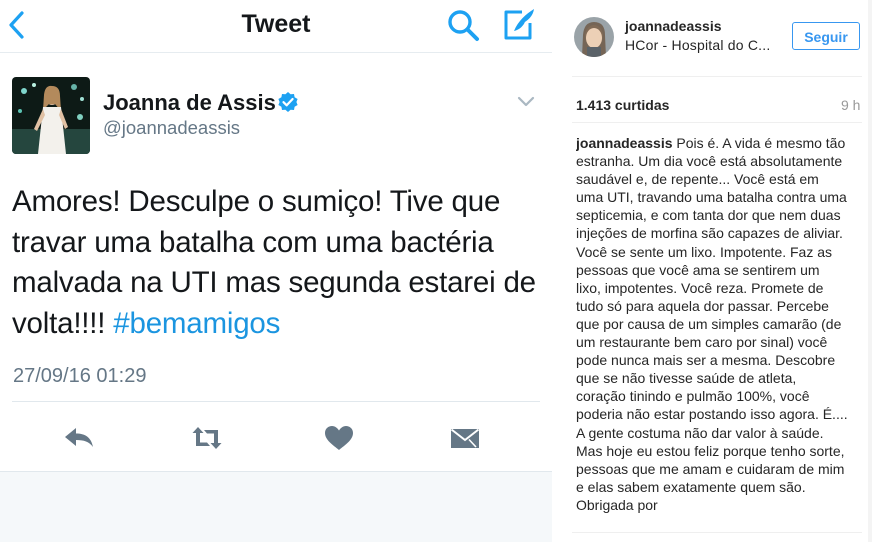 The image size is (872, 542). What do you see at coordinates (189, 103) in the screenshot?
I see `display-name: Joanna de Assis` at bounding box center [189, 103].